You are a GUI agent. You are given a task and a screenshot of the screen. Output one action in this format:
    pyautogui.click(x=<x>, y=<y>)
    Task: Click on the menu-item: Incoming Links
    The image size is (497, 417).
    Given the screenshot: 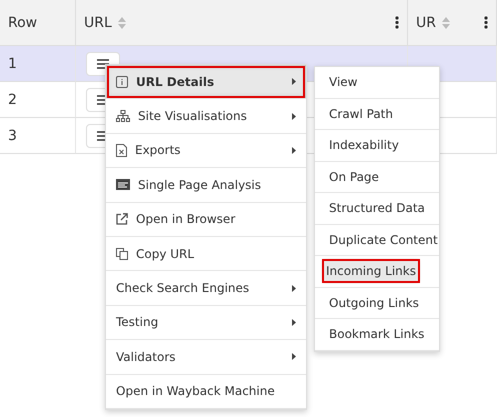 What is the action you would take?
    pyautogui.click(x=371, y=271)
    